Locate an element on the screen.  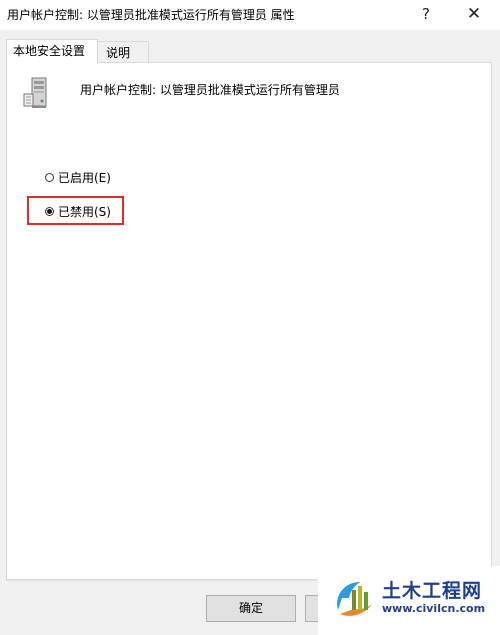
enabled-label: 已启用(E) is located at coordinates (84, 178).